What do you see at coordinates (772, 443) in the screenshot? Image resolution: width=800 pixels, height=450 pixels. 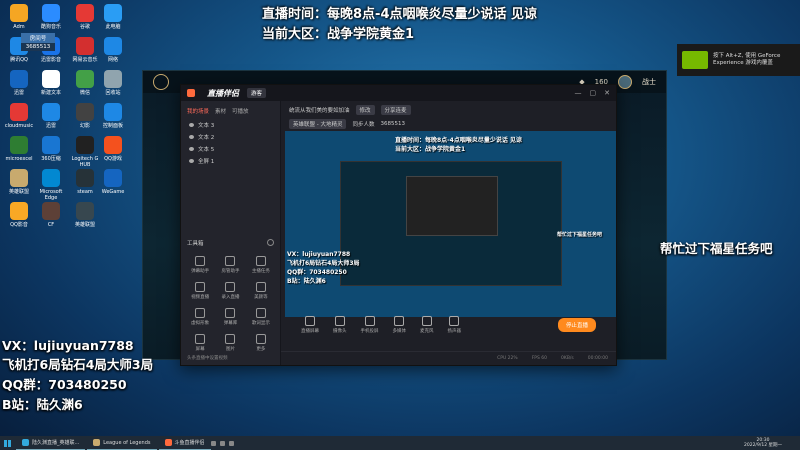 I see `taskbar-clock: 20:30 2022/9/12 星期一` at bounding box center [772, 443].